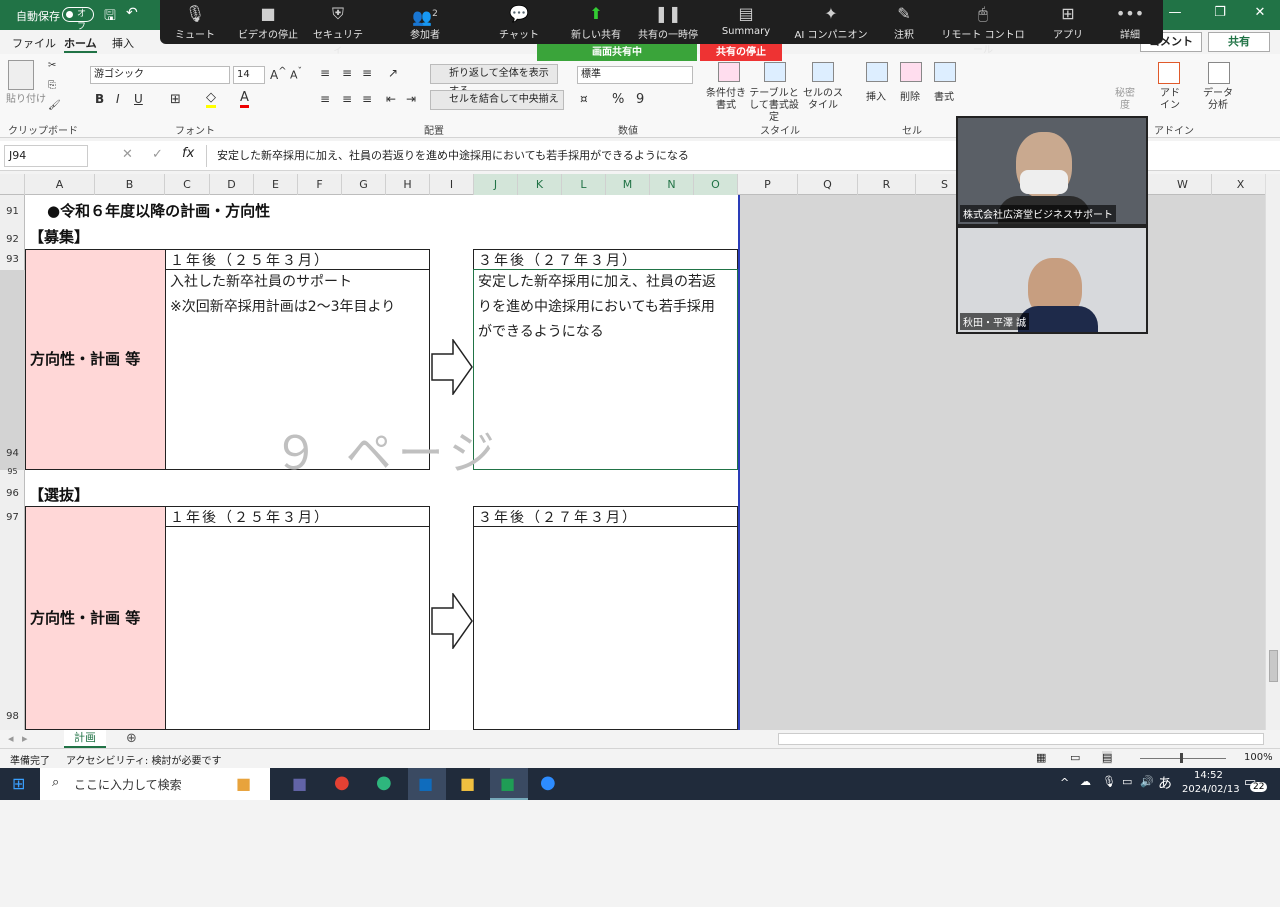  I want to click on currency-icon: ¤, so click(584, 99).